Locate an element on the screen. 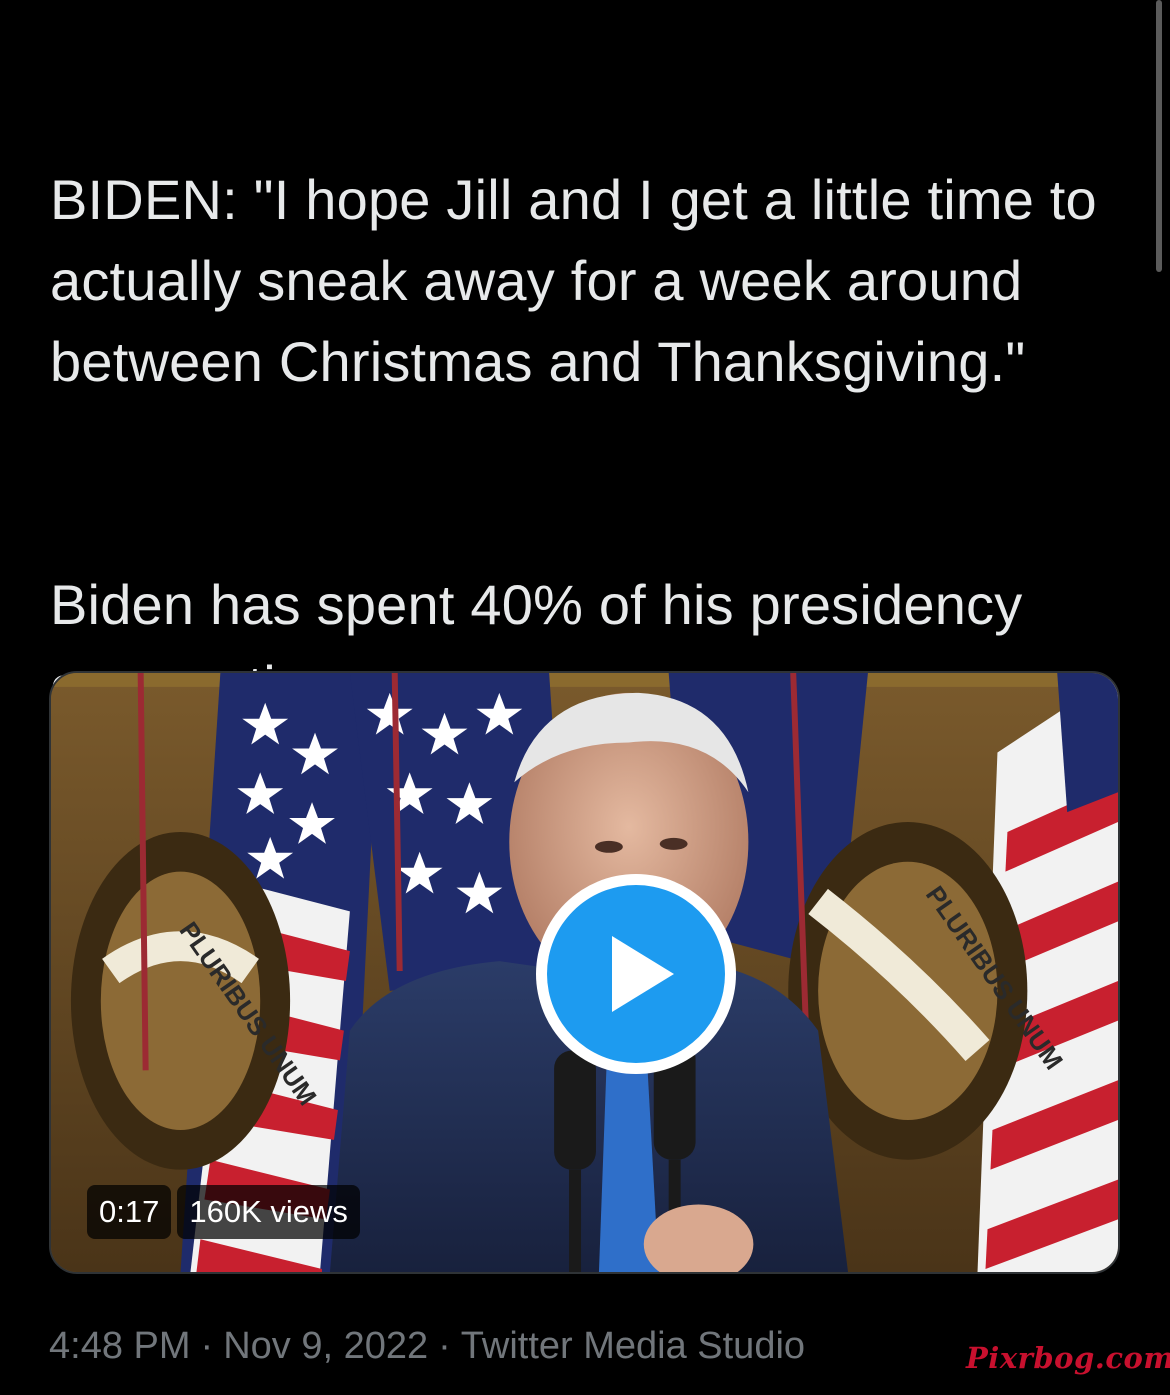 This screenshot has height=1395, width=1170. video-views-badge: 160K views is located at coordinates (268, 1212).